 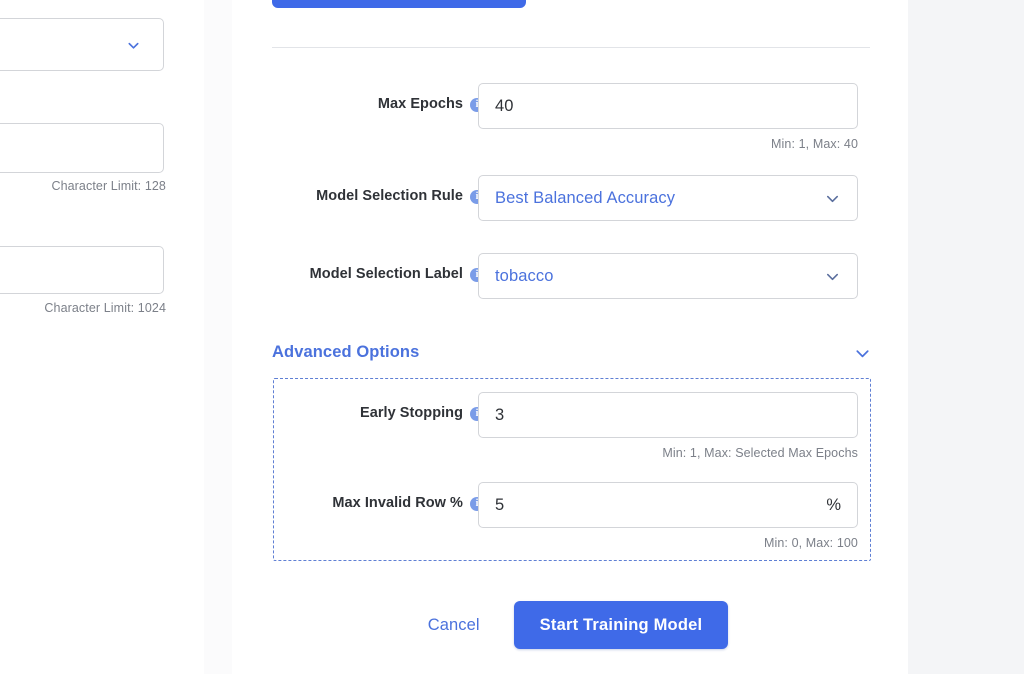 I want to click on model-selection-label-select: tobacco, so click(x=668, y=276).